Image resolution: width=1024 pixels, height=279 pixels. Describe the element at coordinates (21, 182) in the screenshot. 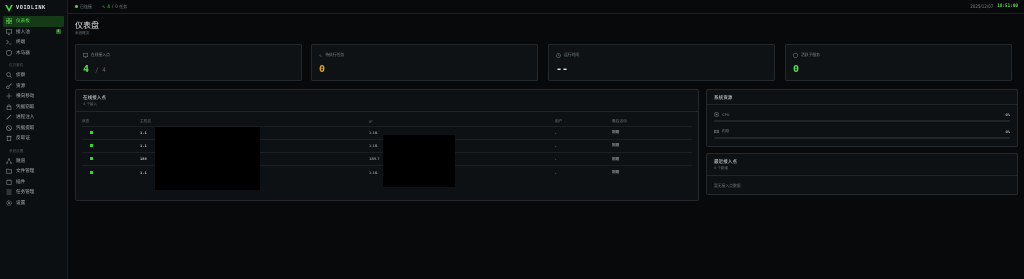

I see `sidebar-item-label: 插件` at that location.